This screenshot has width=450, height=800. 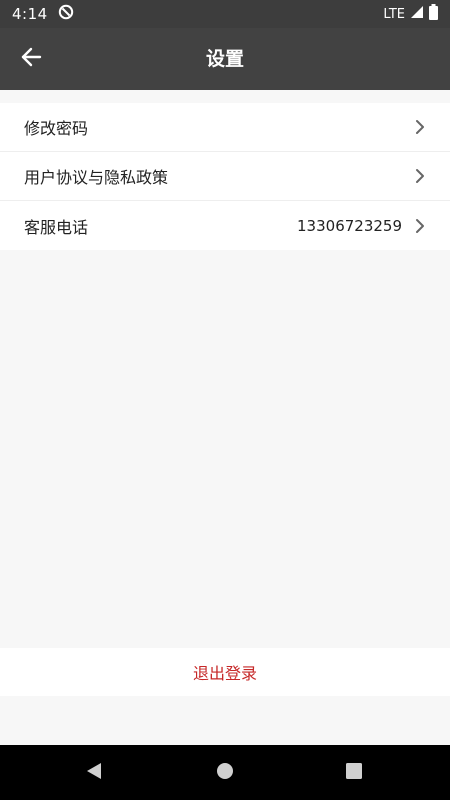 I want to click on navigation-bar, so click(x=225, y=772).